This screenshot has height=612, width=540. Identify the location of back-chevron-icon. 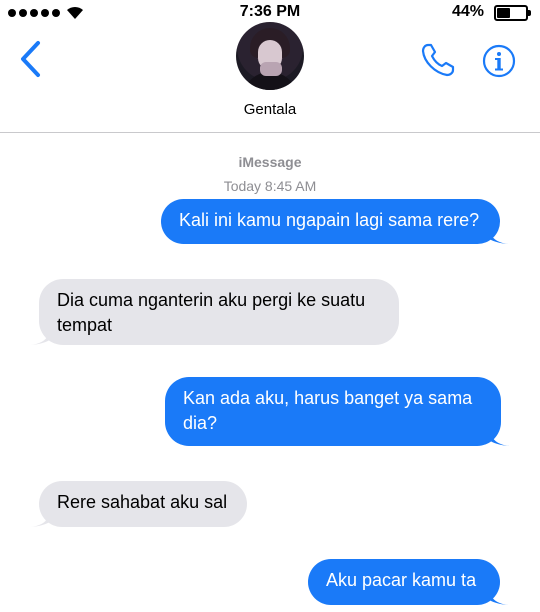
(31, 59).